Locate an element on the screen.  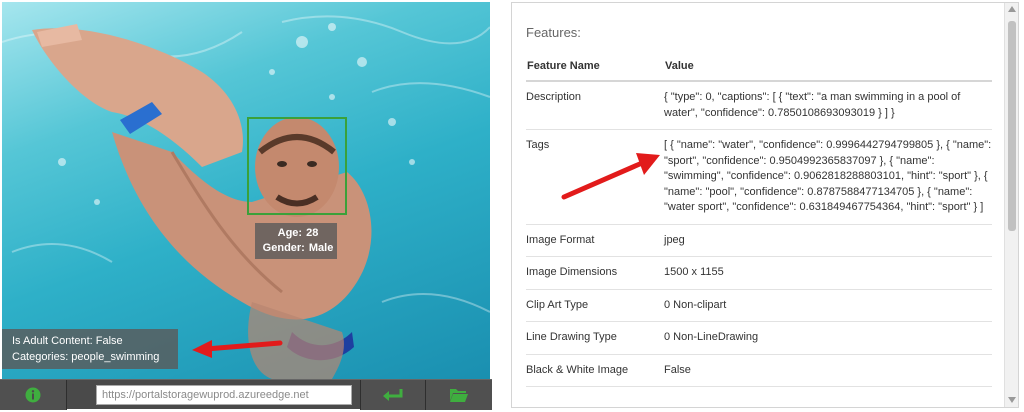
table-header-row: Feature Name Value is located at coordinates (759, 66).